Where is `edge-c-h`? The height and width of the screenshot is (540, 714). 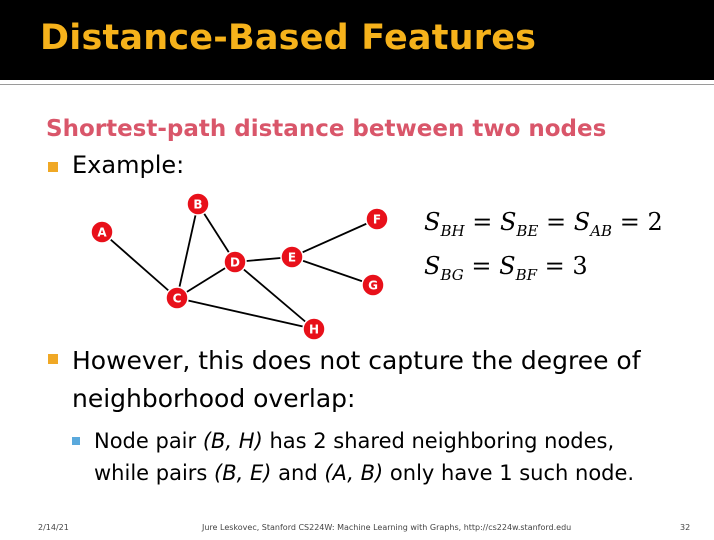 edge-c-h is located at coordinates (245, 313).